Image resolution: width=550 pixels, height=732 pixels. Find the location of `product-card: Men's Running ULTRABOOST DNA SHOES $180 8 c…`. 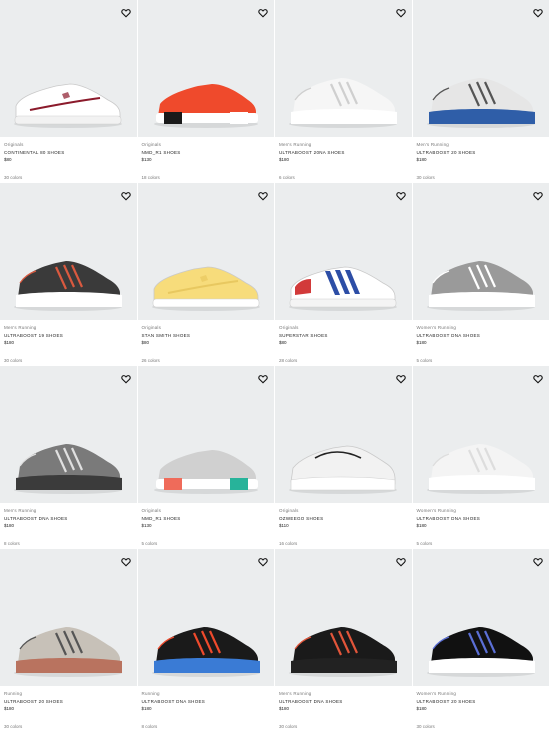

product-card: Men's Running ULTRABOOST DNA SHOES $180 8 c… is located at coordinates (69, 457).